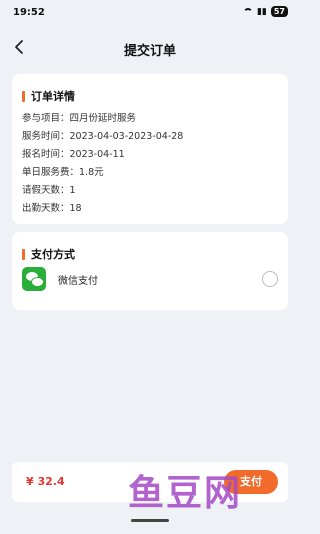  Describe the element at coordinates (52, 208) in the screenshot. I see `order-attendance-days-row: 出勤天数：18` at that location.